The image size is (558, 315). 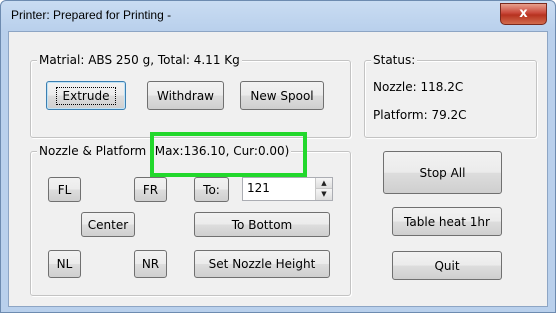 I want to click on window-title: Printer: Prepared for Printing -, so click(x=91, y=15).